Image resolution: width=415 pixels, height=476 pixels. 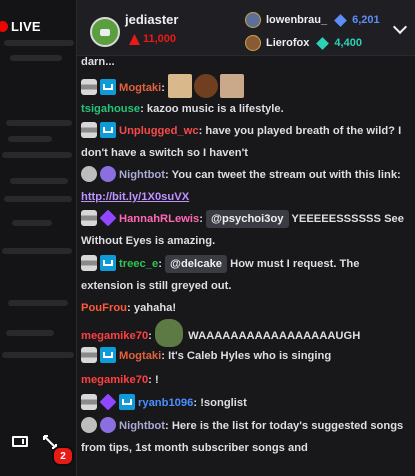 I want to click on top-user-score: 11,000, so click(x=152, y=39).